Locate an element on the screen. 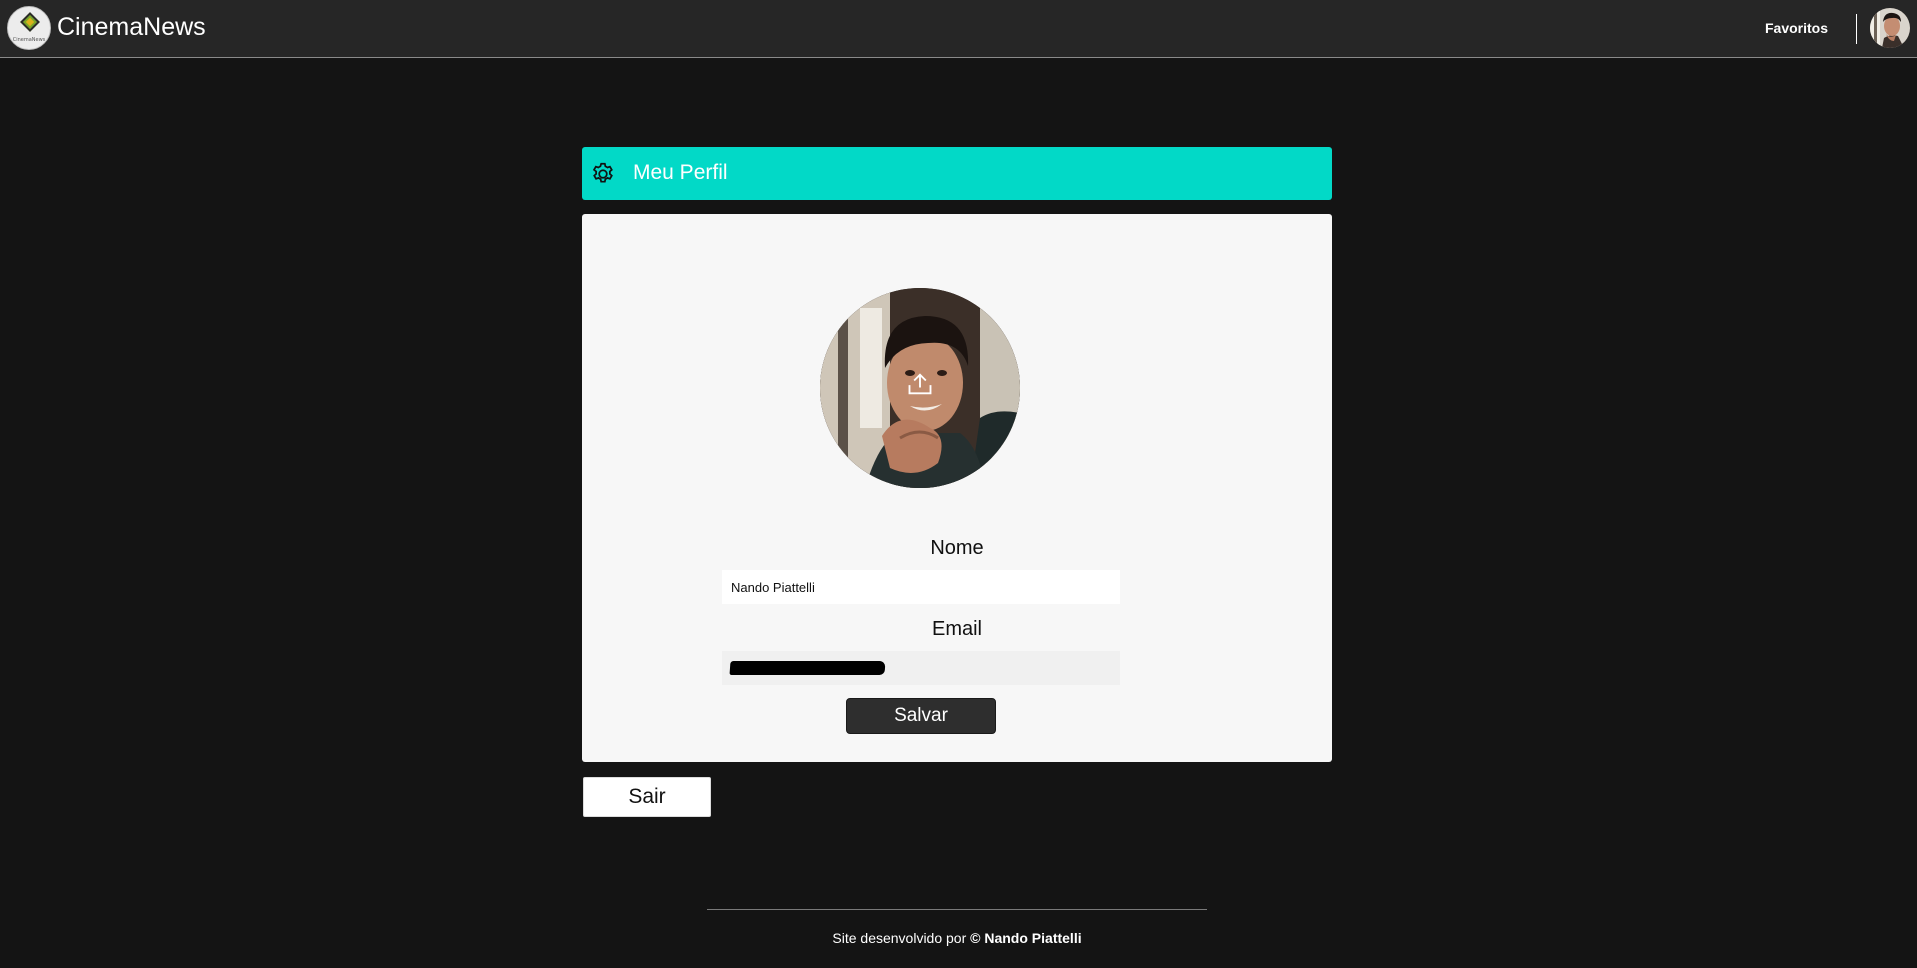 This screenshot has height=968, width=1917. user-avatar is located at coordinates (1890, 28).